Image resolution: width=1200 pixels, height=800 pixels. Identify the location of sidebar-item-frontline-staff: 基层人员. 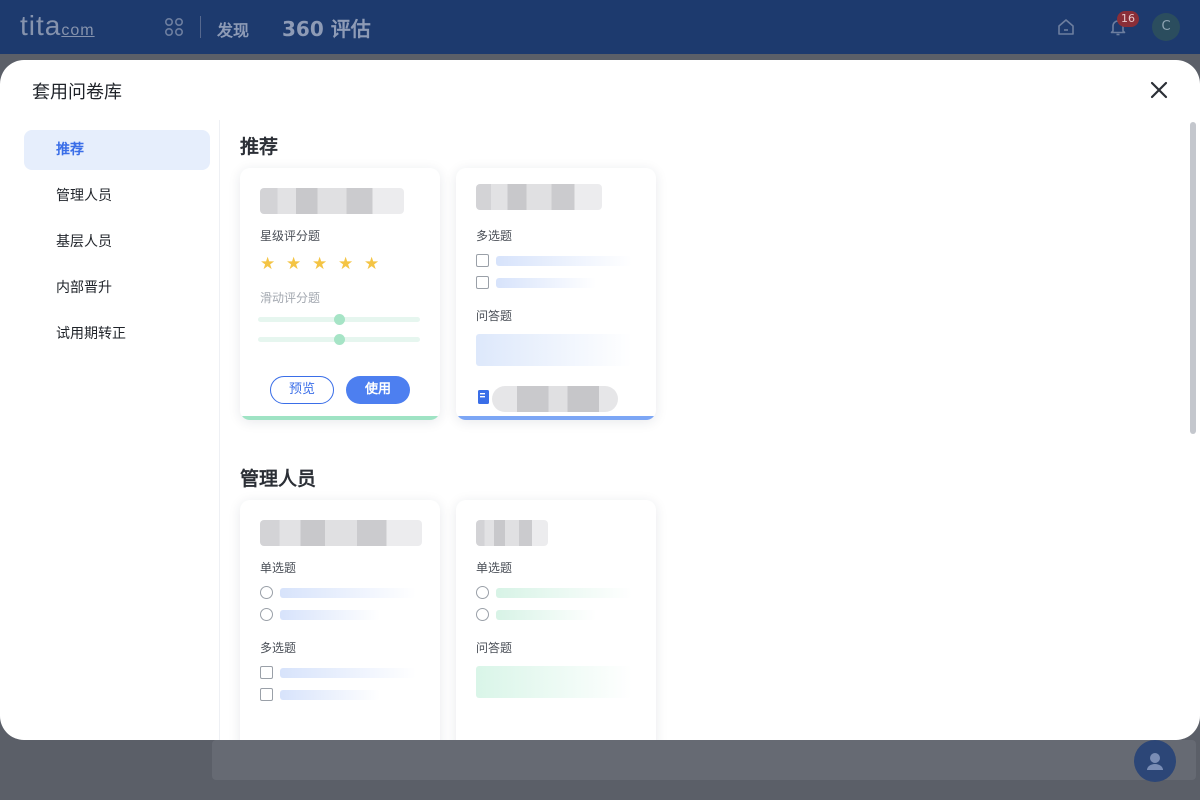
(117, 242).